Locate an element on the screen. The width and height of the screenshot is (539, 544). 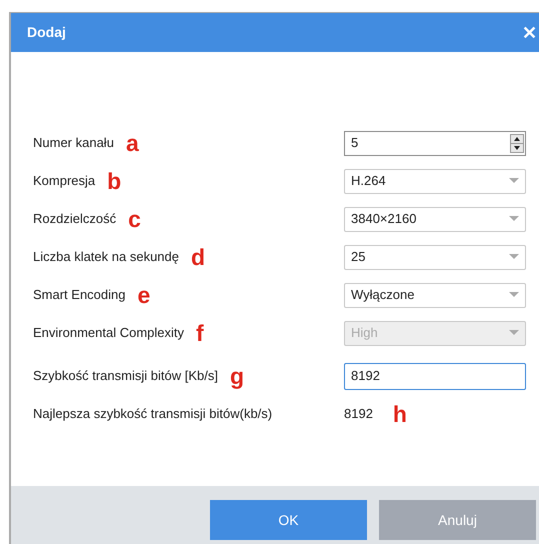
field-label: Smart Encoding is located at coordinates (79, 295).